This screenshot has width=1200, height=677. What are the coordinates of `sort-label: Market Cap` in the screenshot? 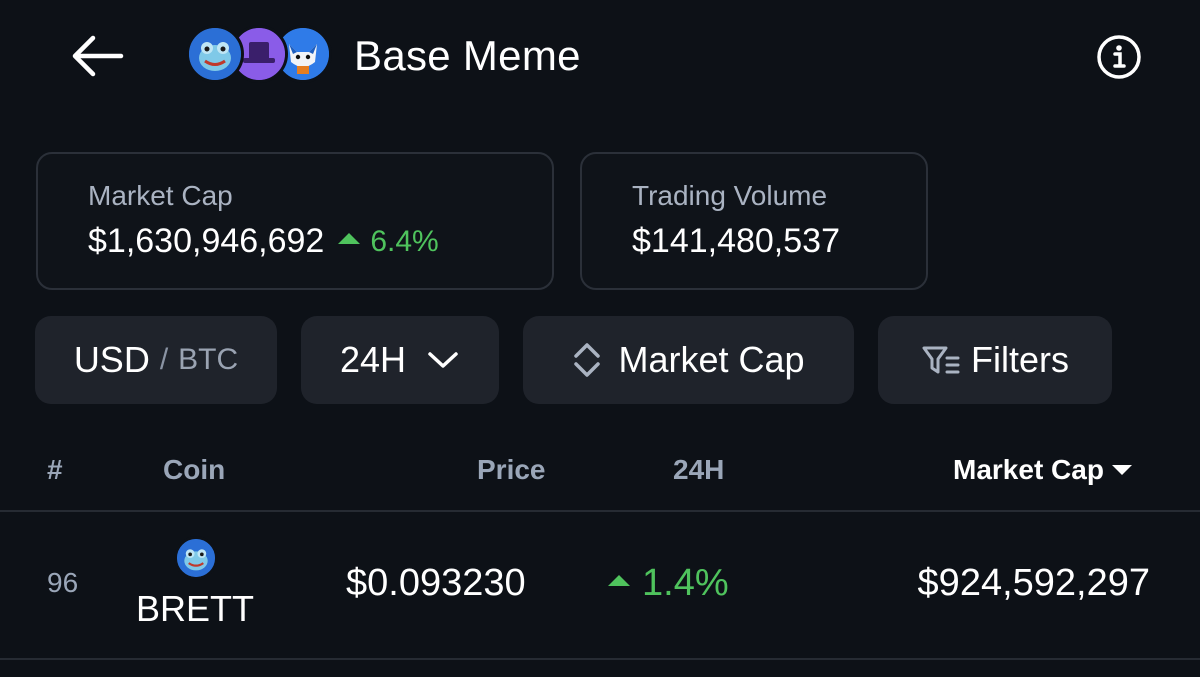 It's located at (711, 359).